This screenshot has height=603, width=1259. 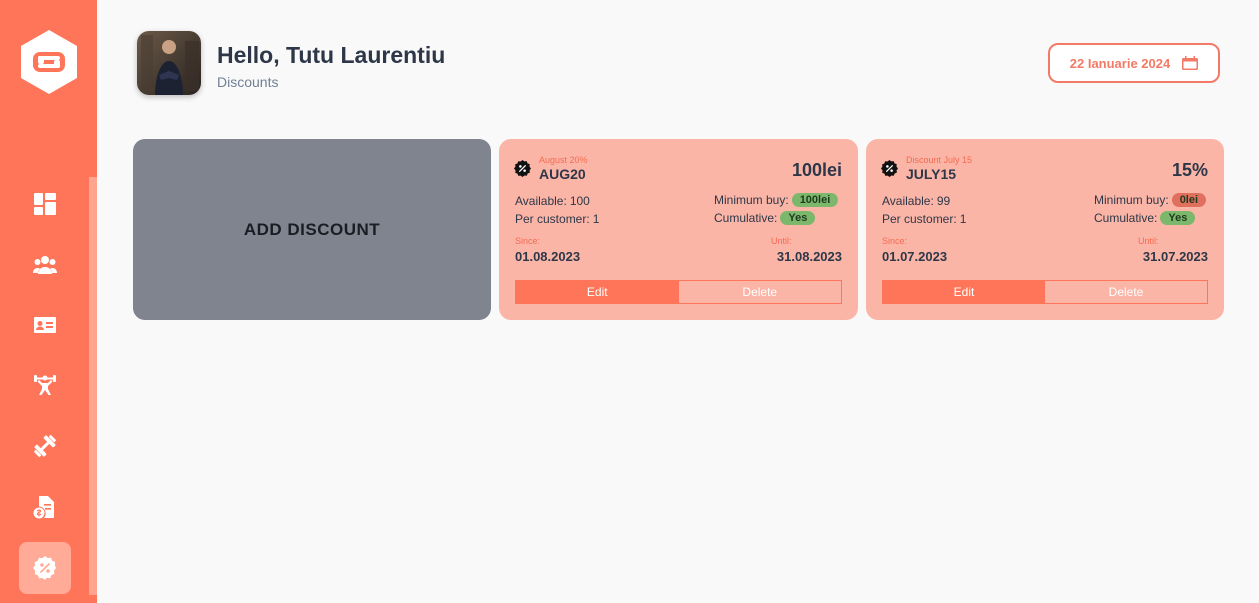 I want to click on min-buy-row: Minimum buy: 0lei, so click(x=1150, y=200).